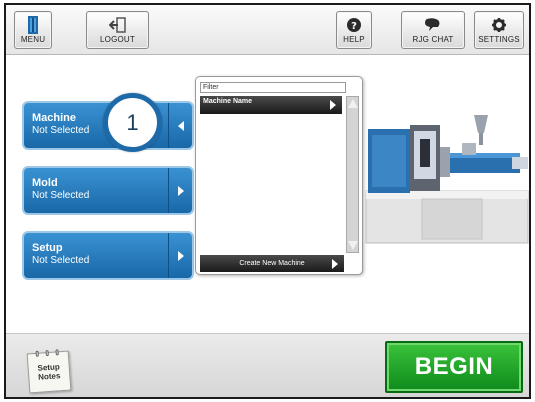 The image size is (535, 402). Describe the element at coordinates (61, 130) in the screenshot. I see `machine-selector-status: Not Selected` at that location.